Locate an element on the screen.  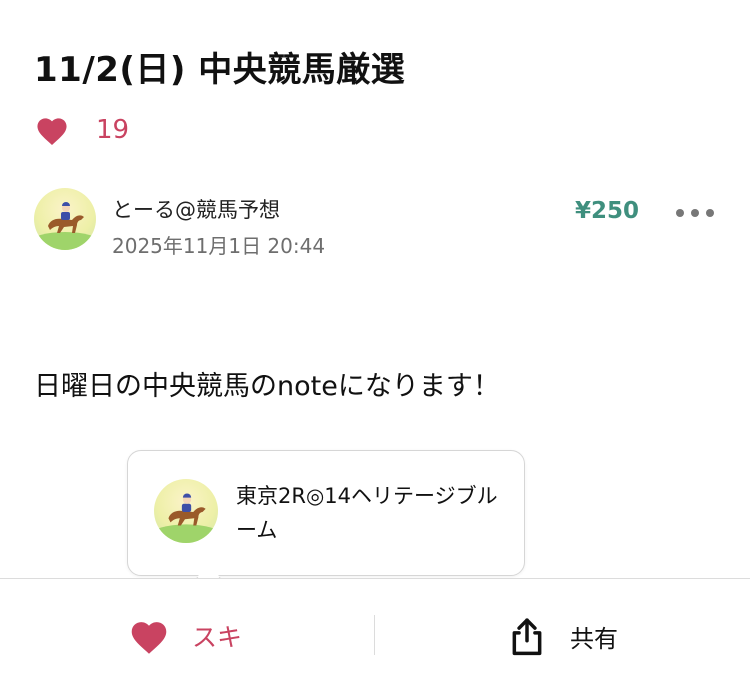
author-name: とーる@競馬予想 is located at coordinates (196, 209).